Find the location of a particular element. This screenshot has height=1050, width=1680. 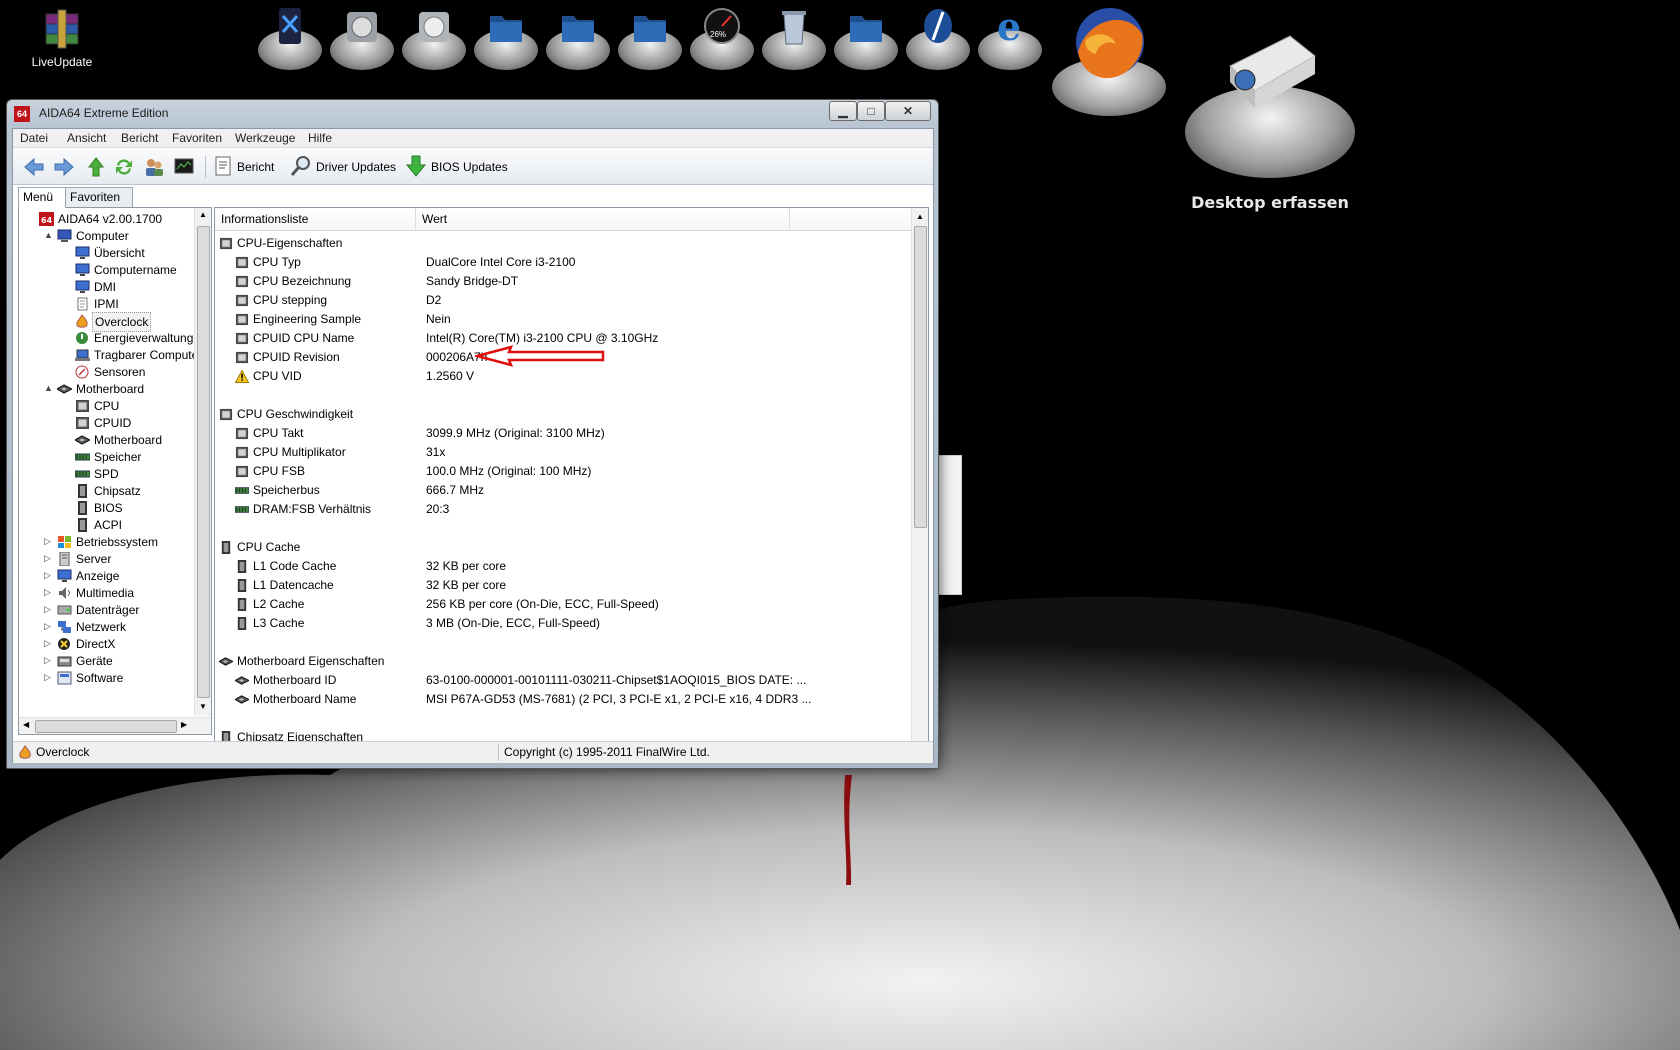

scroll-hthumb is located at coordinates (106, 726).